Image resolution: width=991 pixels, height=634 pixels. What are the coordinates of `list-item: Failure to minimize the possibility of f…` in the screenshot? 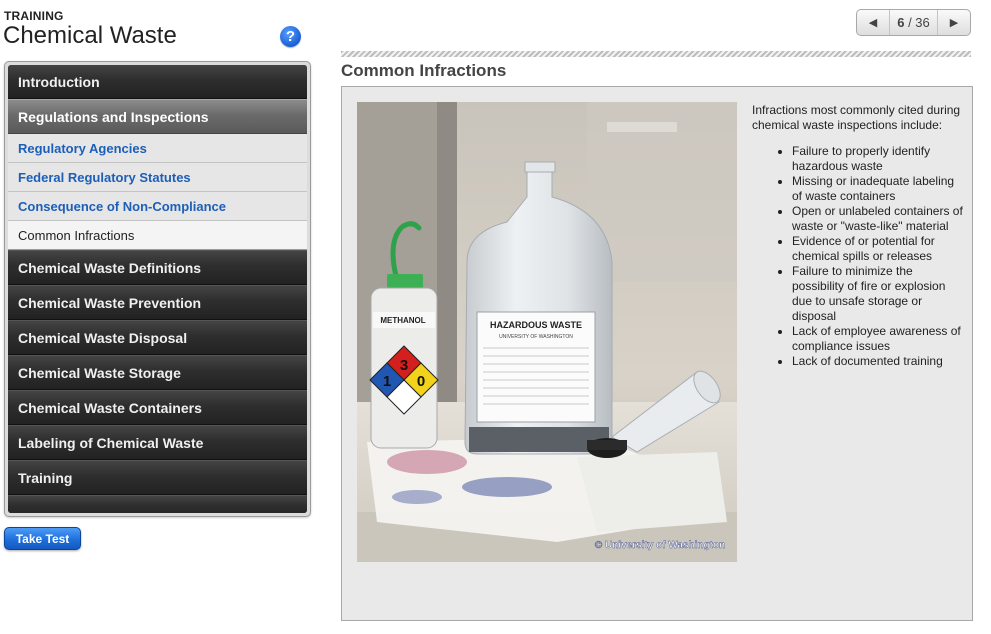 It's located at (878, 294).